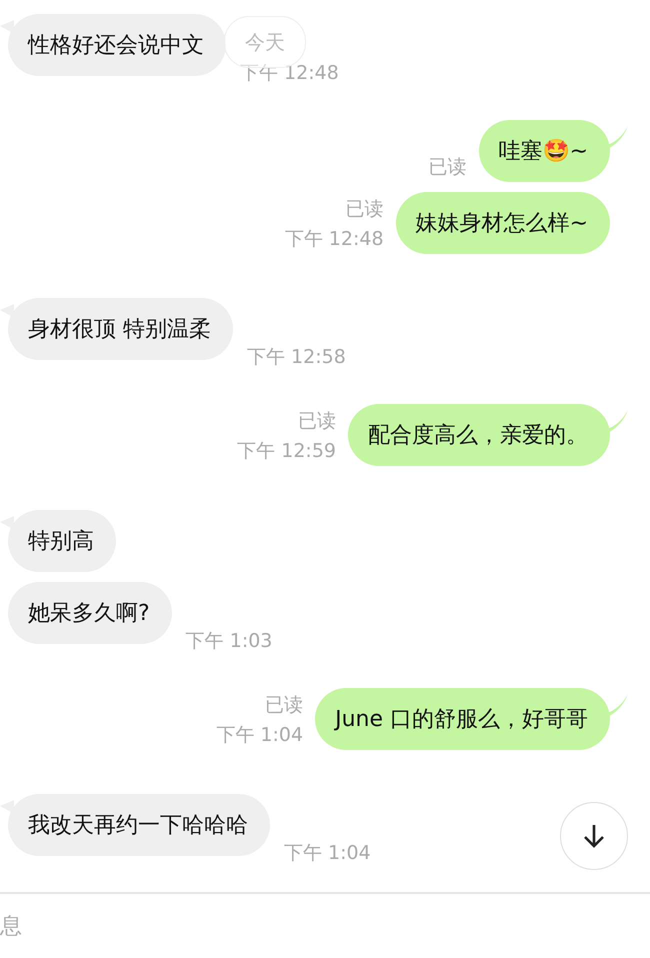  I want to click on sent-message: June 口的舒服么，好哥哥, so click(462, 719).